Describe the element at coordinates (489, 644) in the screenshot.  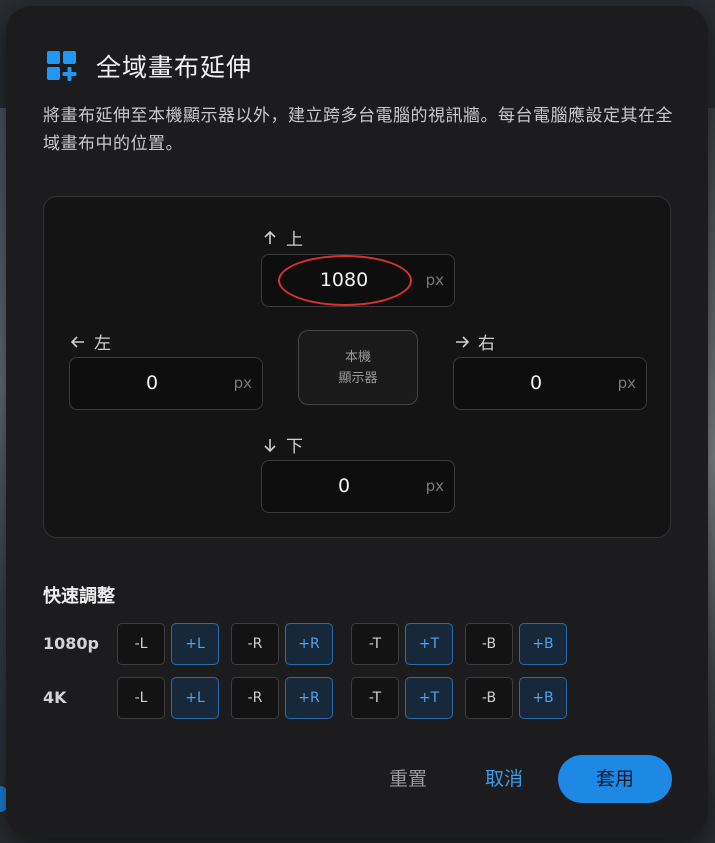
I see `quick-1080p-minus-bottom: -B` at that location.